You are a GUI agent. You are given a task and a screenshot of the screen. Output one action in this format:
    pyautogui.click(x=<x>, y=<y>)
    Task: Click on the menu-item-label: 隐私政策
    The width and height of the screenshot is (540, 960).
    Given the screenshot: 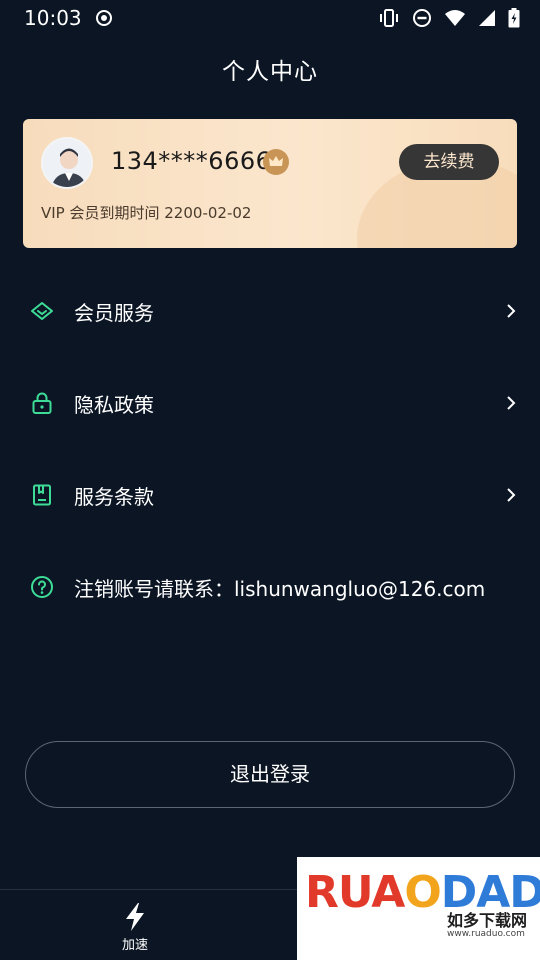 What is the action you would take?
    pyautogui.click(x=114, y=405)
    